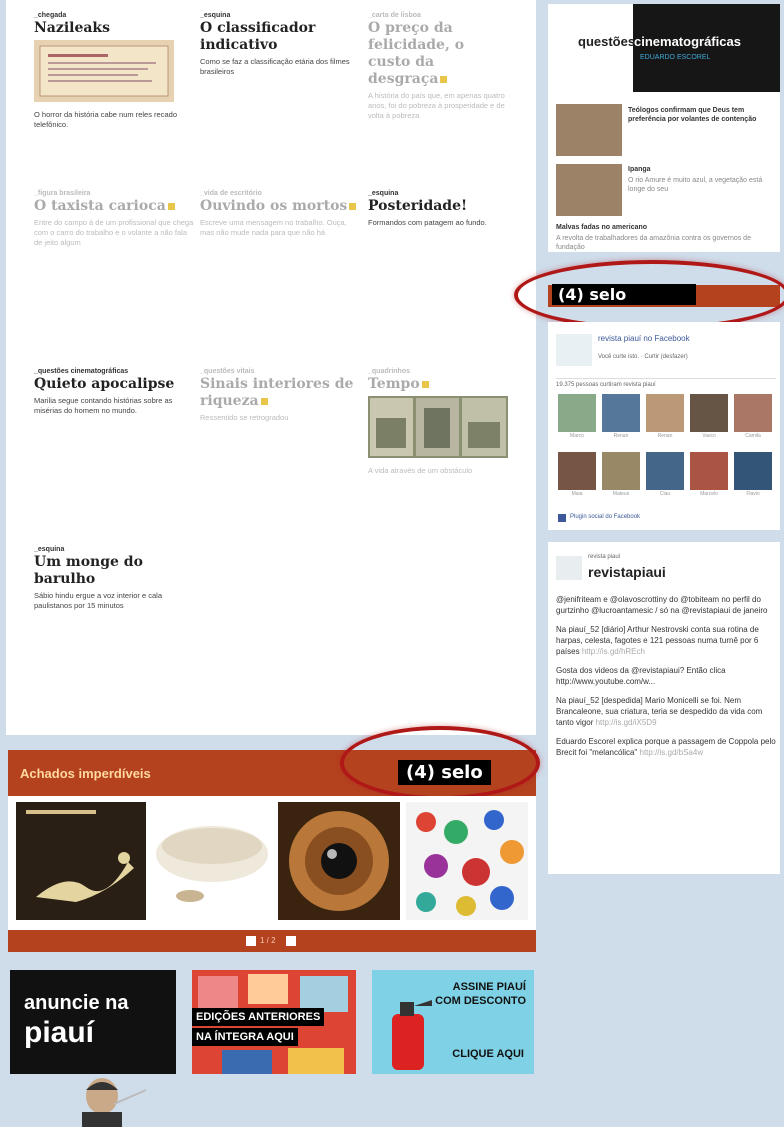 Image resolution: width=784 pixels, height=1127 pixels. Describe the element at coordinates (280, 393) in the screenshot. I see `article-title: Sinais interiores de riqueza` at that location.